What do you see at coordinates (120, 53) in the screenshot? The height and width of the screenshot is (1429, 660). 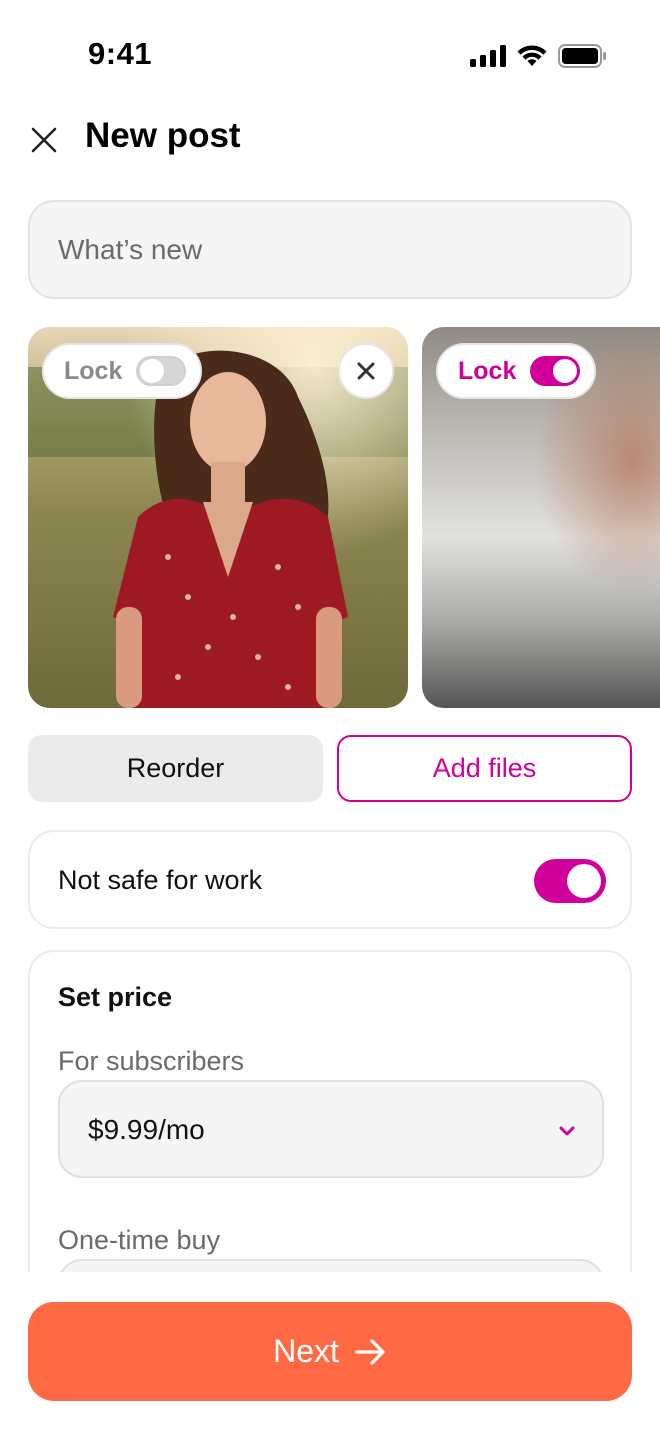 I see `status-time: 9:41` at bounding box center [120, 53].